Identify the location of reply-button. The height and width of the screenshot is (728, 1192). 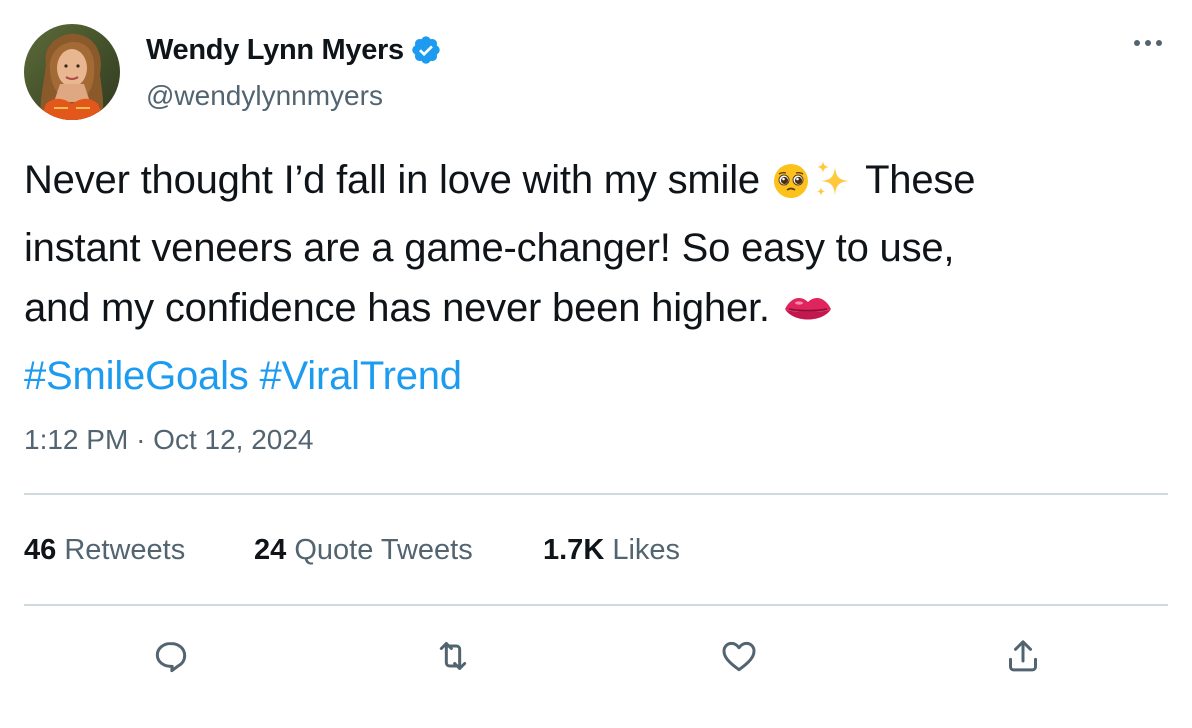
(171, 656).